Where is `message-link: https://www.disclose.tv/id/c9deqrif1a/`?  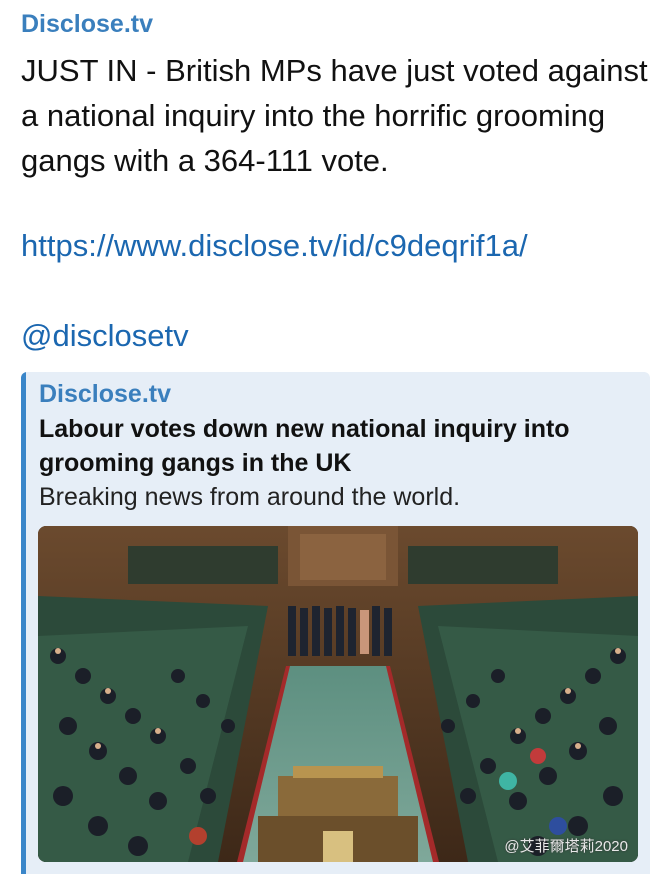 message-link: https://www.disclose.tv/id/c9deqrif1a/ is located at coordinates (274, 246).